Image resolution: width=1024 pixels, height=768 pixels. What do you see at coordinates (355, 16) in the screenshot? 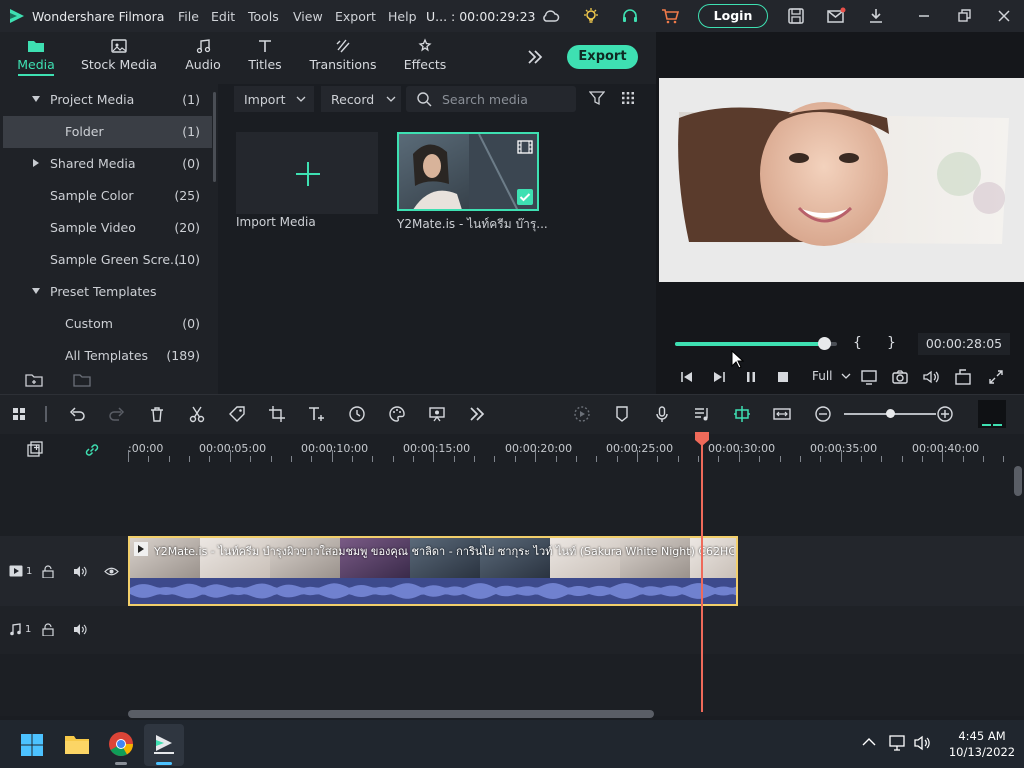
I see `menu-export: Export` at bounding box center [355, 16].